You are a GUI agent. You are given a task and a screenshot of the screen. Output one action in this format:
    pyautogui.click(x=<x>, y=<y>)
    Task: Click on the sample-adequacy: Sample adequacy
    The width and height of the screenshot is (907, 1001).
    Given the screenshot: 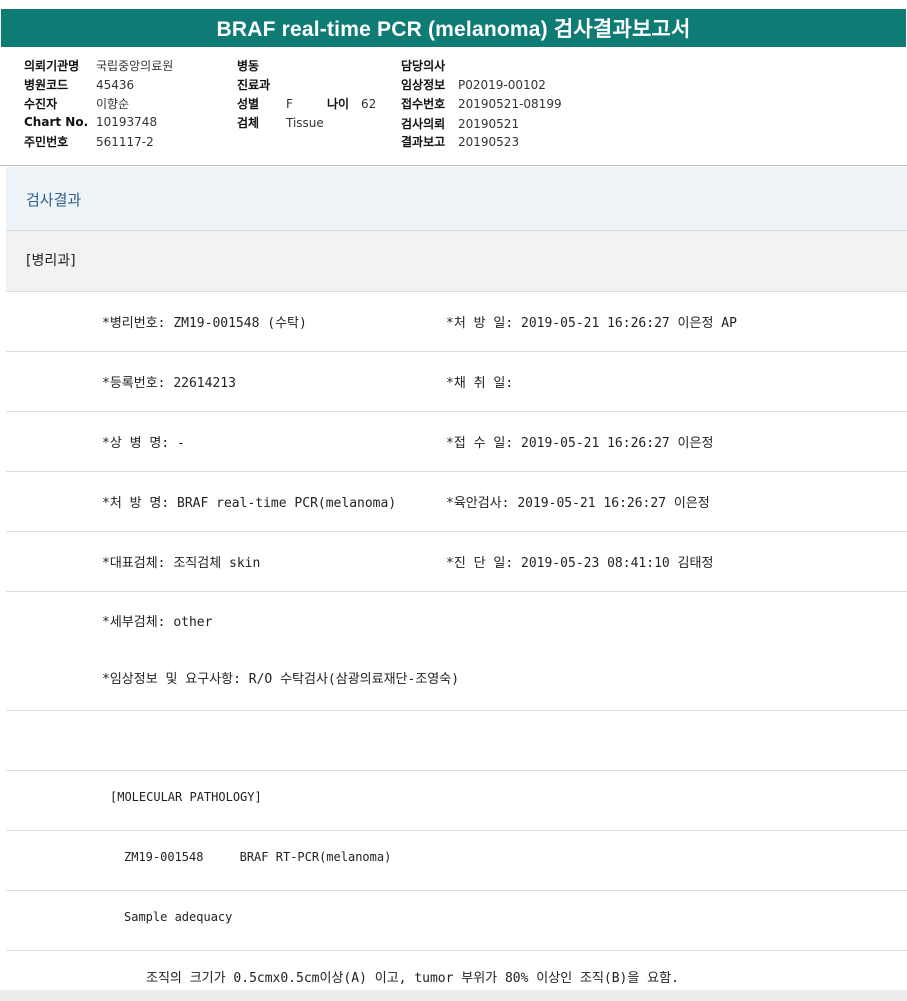 What is the action you would take?
    pyautogui.click(x=178, y=917)
    